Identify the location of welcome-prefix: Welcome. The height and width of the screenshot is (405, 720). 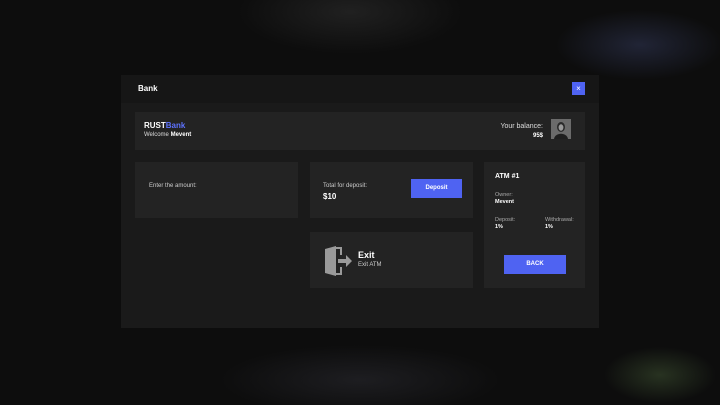
(156, 135).